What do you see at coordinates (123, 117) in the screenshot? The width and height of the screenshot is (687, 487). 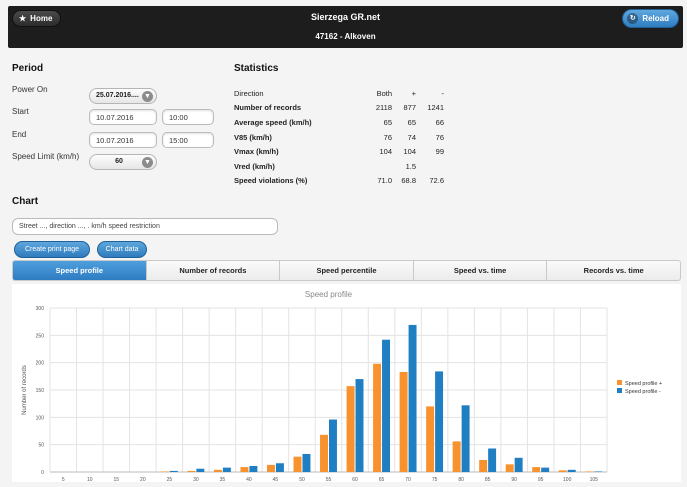 I see `start-date-input: 10.07.2016` at bounding box center [123, 117].